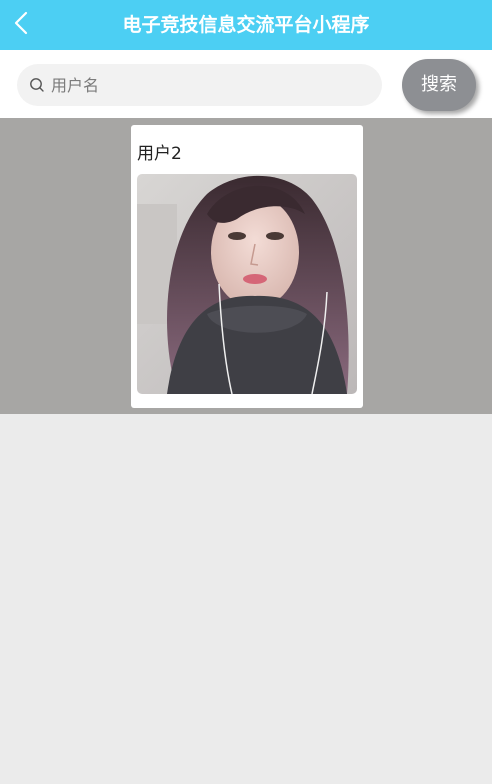 This screenshot has height=784, width=492. Describe the element at coordinates (439, 85) in the screenshot. I see `search-button: 搜索` at that location.